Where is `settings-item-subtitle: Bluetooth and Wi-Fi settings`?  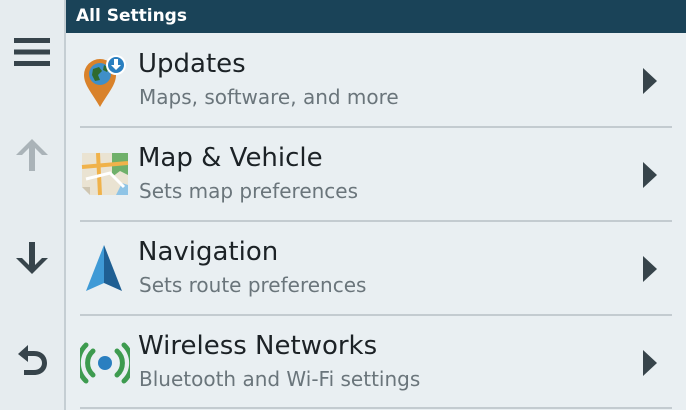 settings-item-subtitle: Bluetooth and Wi-Fi settings is located at coordinates (280, 379).